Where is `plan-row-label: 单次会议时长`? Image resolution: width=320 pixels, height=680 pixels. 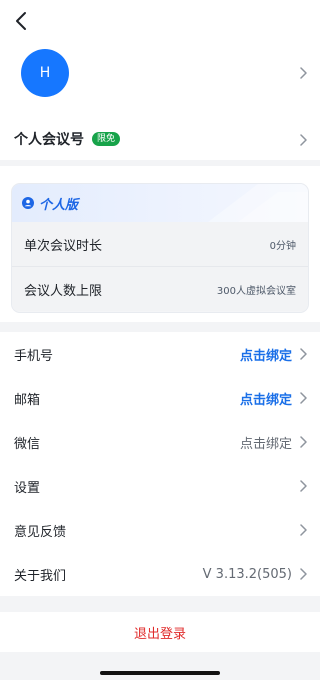 plan-row-label: 单次会议时长 is located at coordinates (63, 246).